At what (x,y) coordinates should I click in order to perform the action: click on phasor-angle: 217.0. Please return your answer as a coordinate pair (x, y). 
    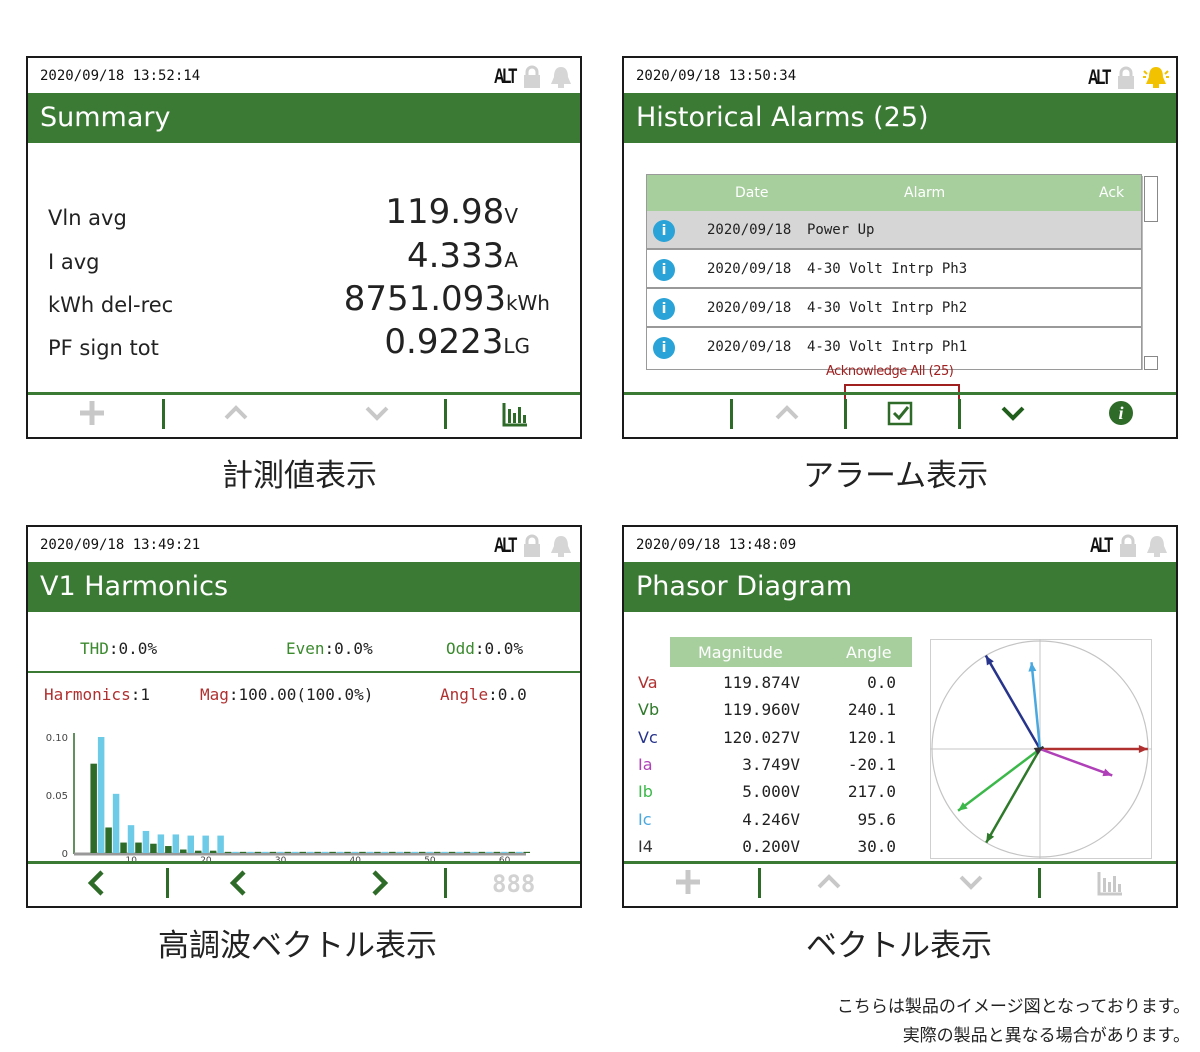
    Looking at the image, I should click on (871, 792).